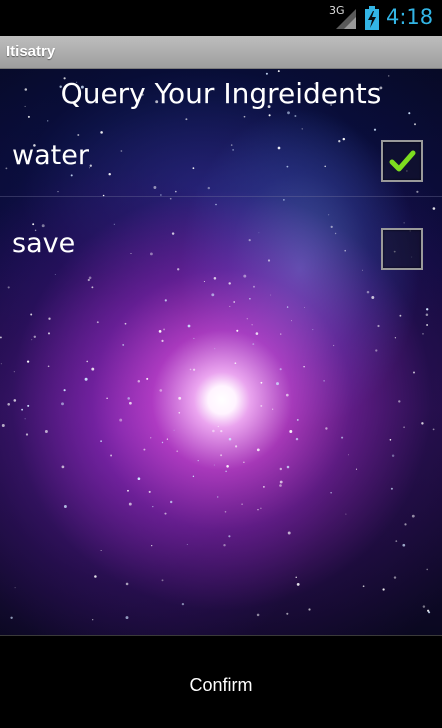  What do you see at coordinates (221, 52) in the screenshot?
I see `title-bar: Itisatry` at bounding box center [221, 52].